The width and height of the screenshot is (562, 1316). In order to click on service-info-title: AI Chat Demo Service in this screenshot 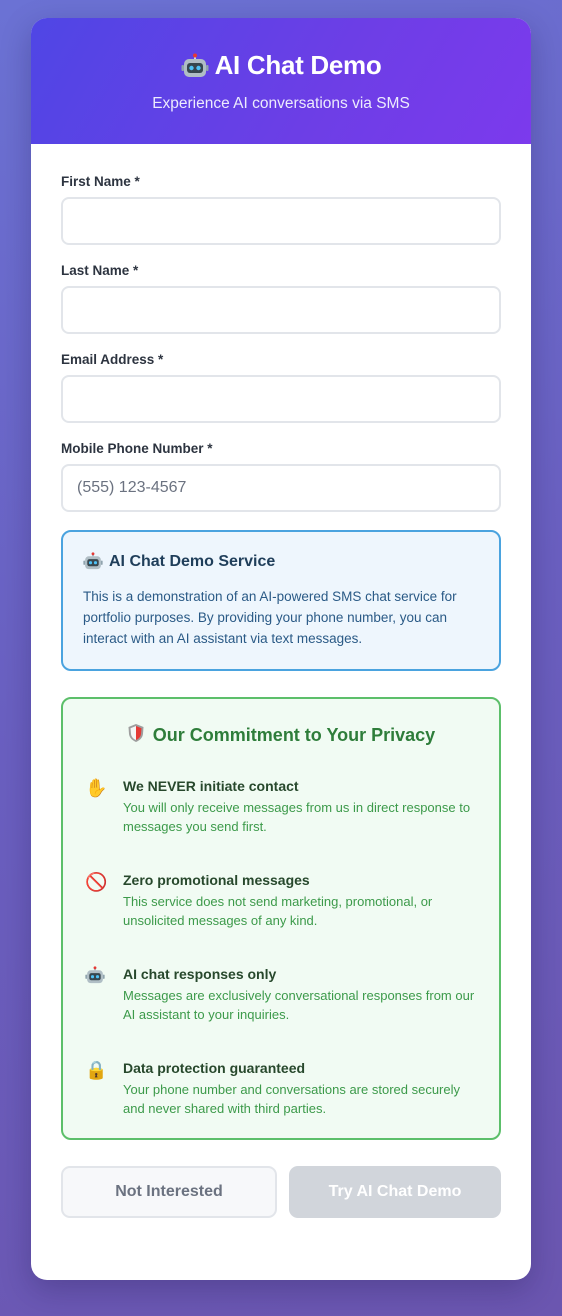, I will do `click(281, 562)`.